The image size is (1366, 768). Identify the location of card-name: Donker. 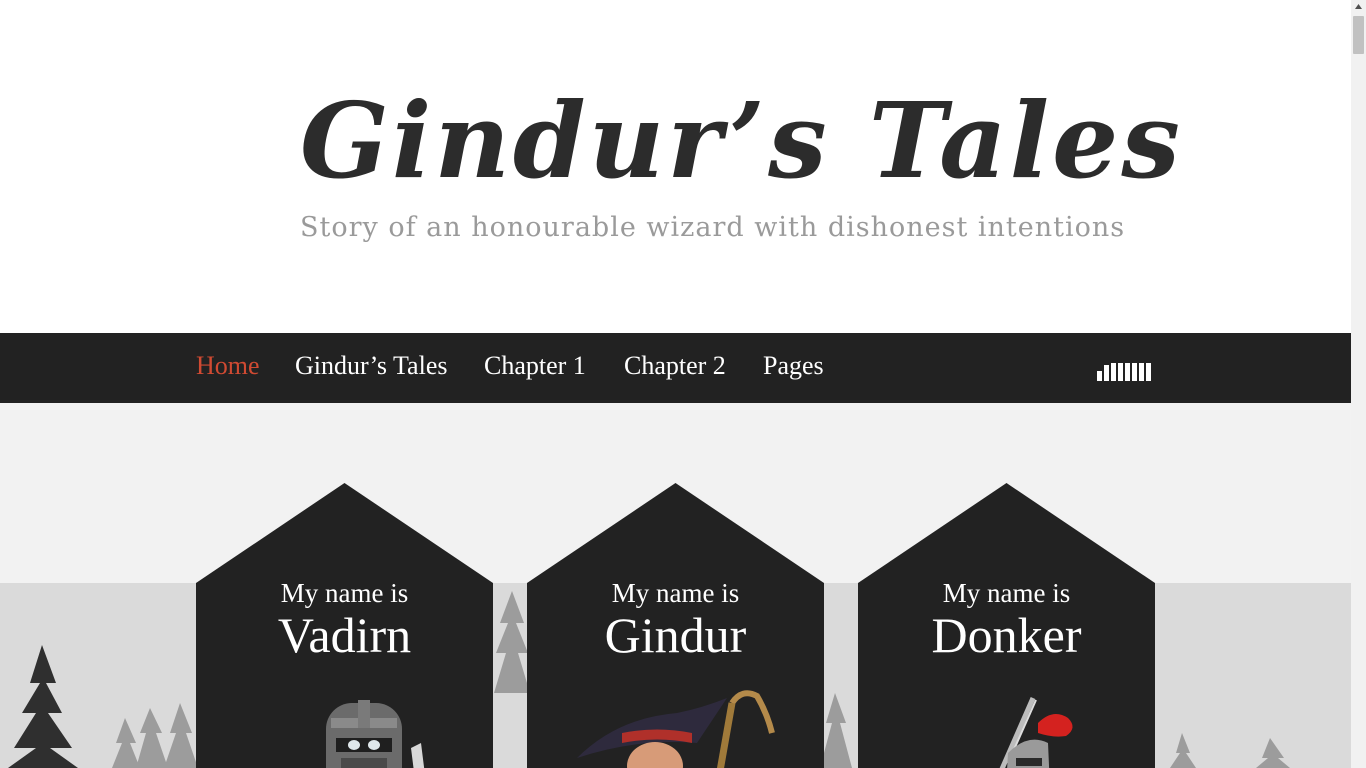
(1006, 635).